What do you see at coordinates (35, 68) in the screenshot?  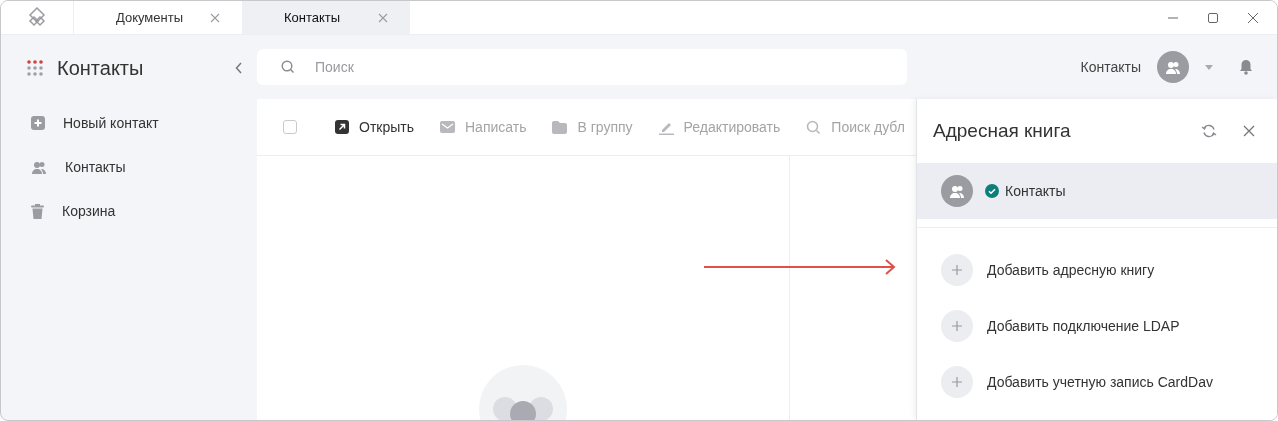 I see `apps-grid-icon` at bounding box center [35, 68].